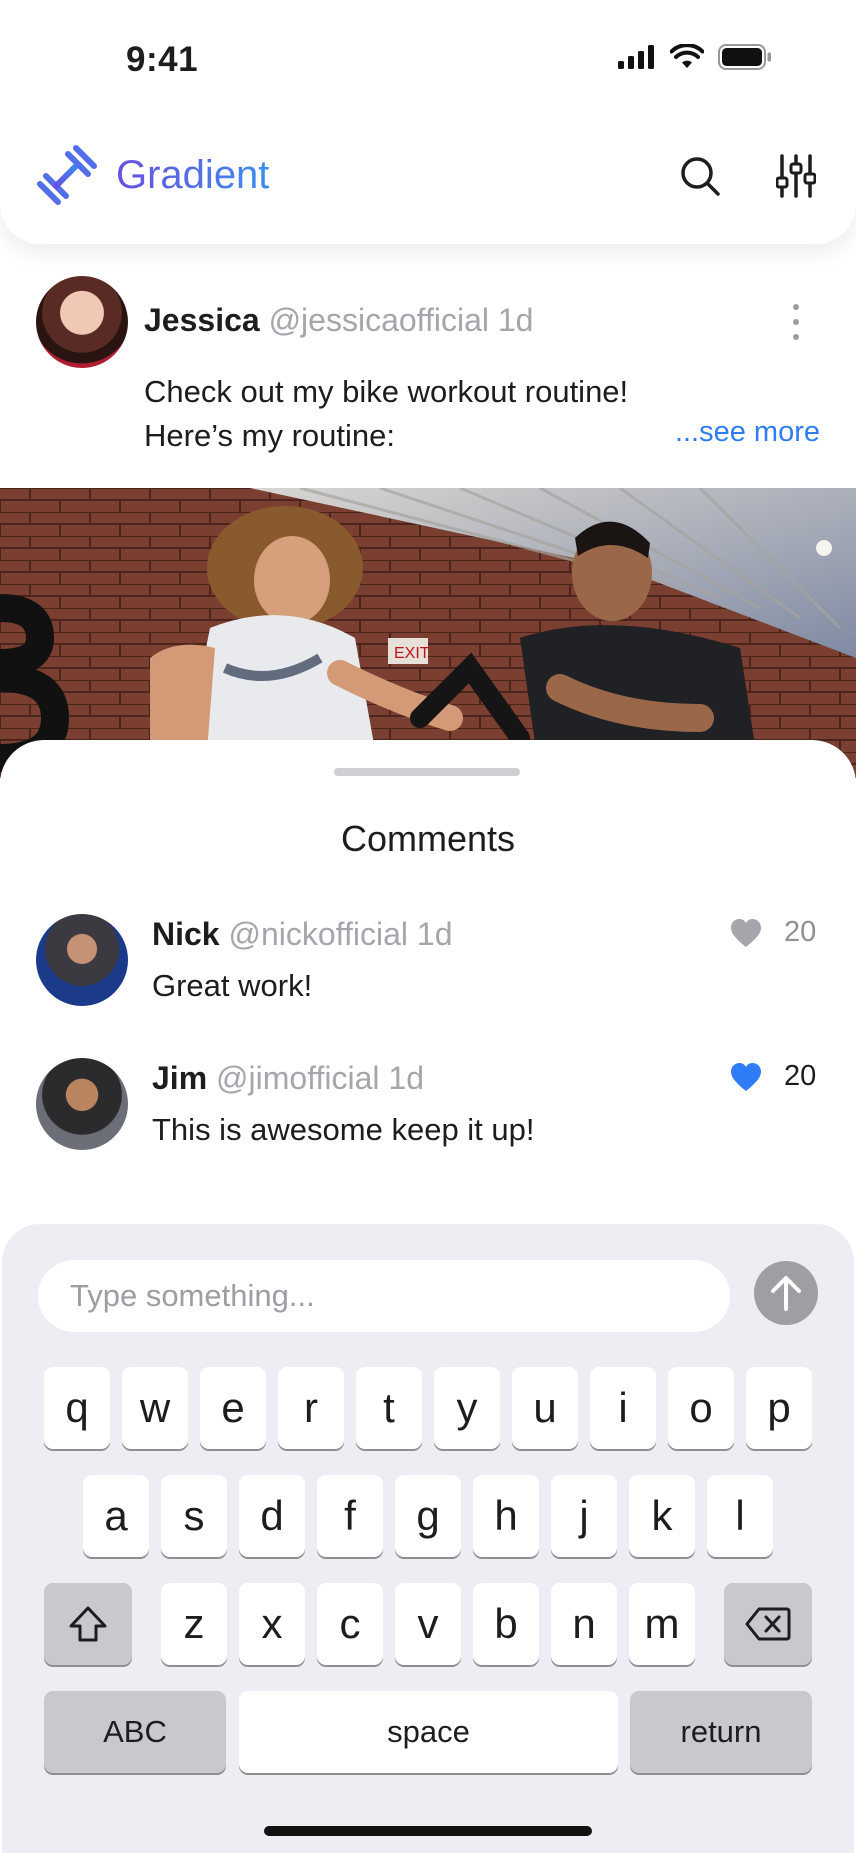 This screenshot has height=1853, width=856. Describe the element at coordinates (428, 838) in the screenshot. I see `comments-title: Comments` at that location.